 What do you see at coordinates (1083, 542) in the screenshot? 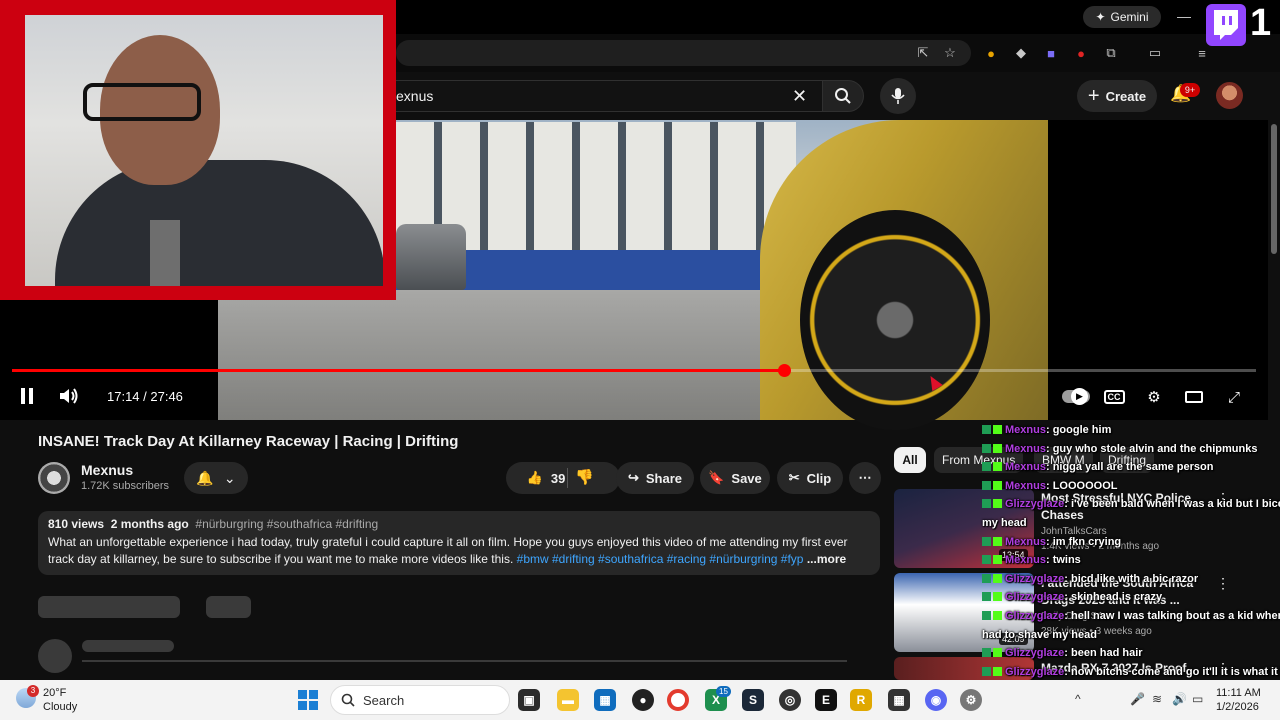
I see `chat-message-text: : im fkn crying` at bounding box center [1083, 542].